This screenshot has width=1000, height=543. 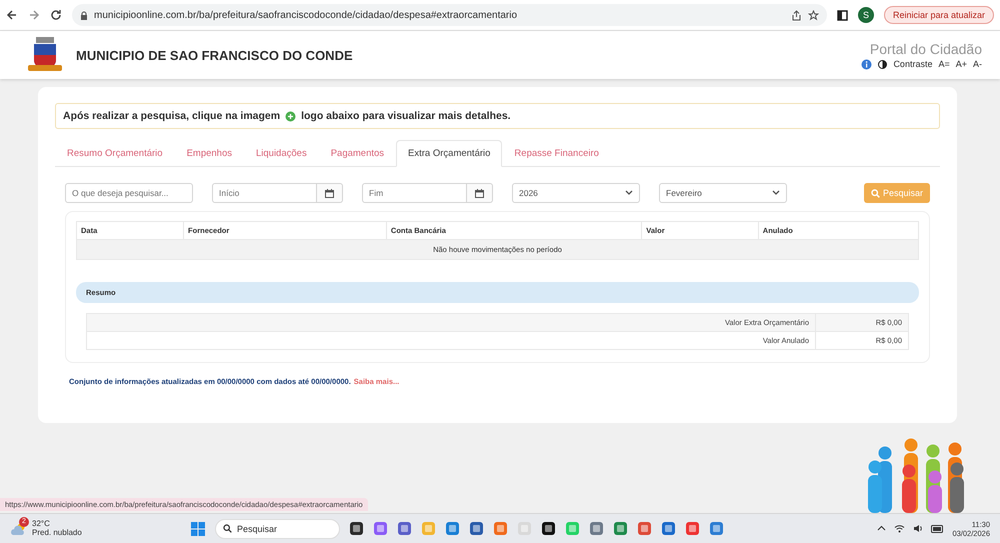 What do you see at coordinates (926, 48) in the screenshot?
I see `portal-title: Portal do Cidadão` at bounding box center [926, 48].